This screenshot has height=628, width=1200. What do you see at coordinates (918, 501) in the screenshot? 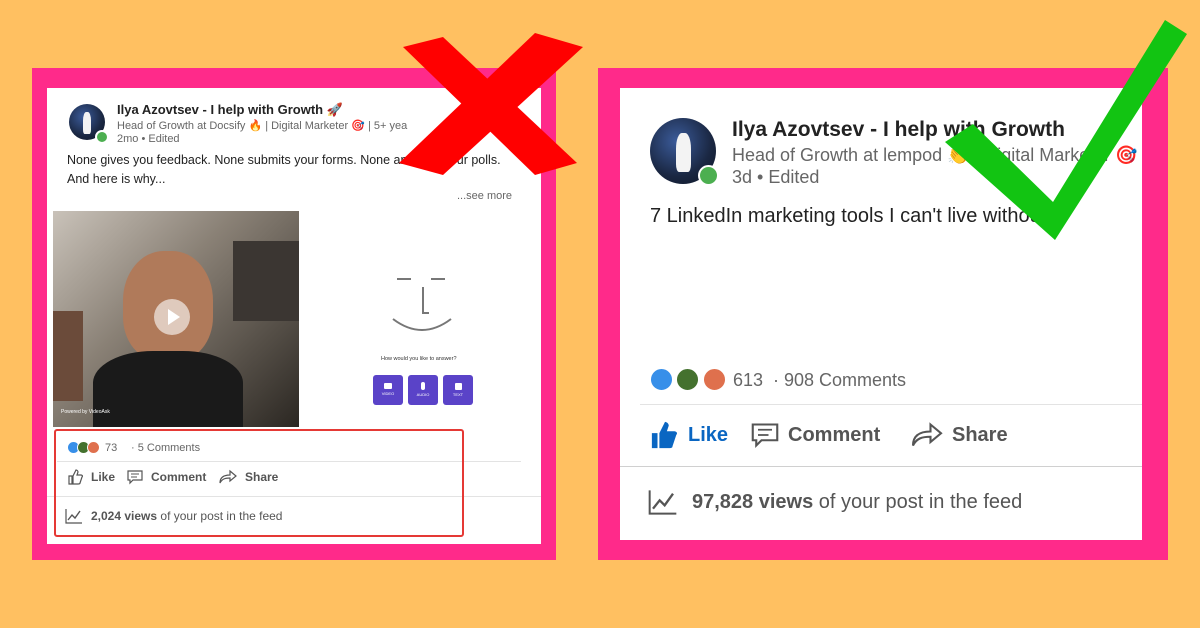
I see `right-views-suffix: of your post in the feed` at bounding box center [918, 501].